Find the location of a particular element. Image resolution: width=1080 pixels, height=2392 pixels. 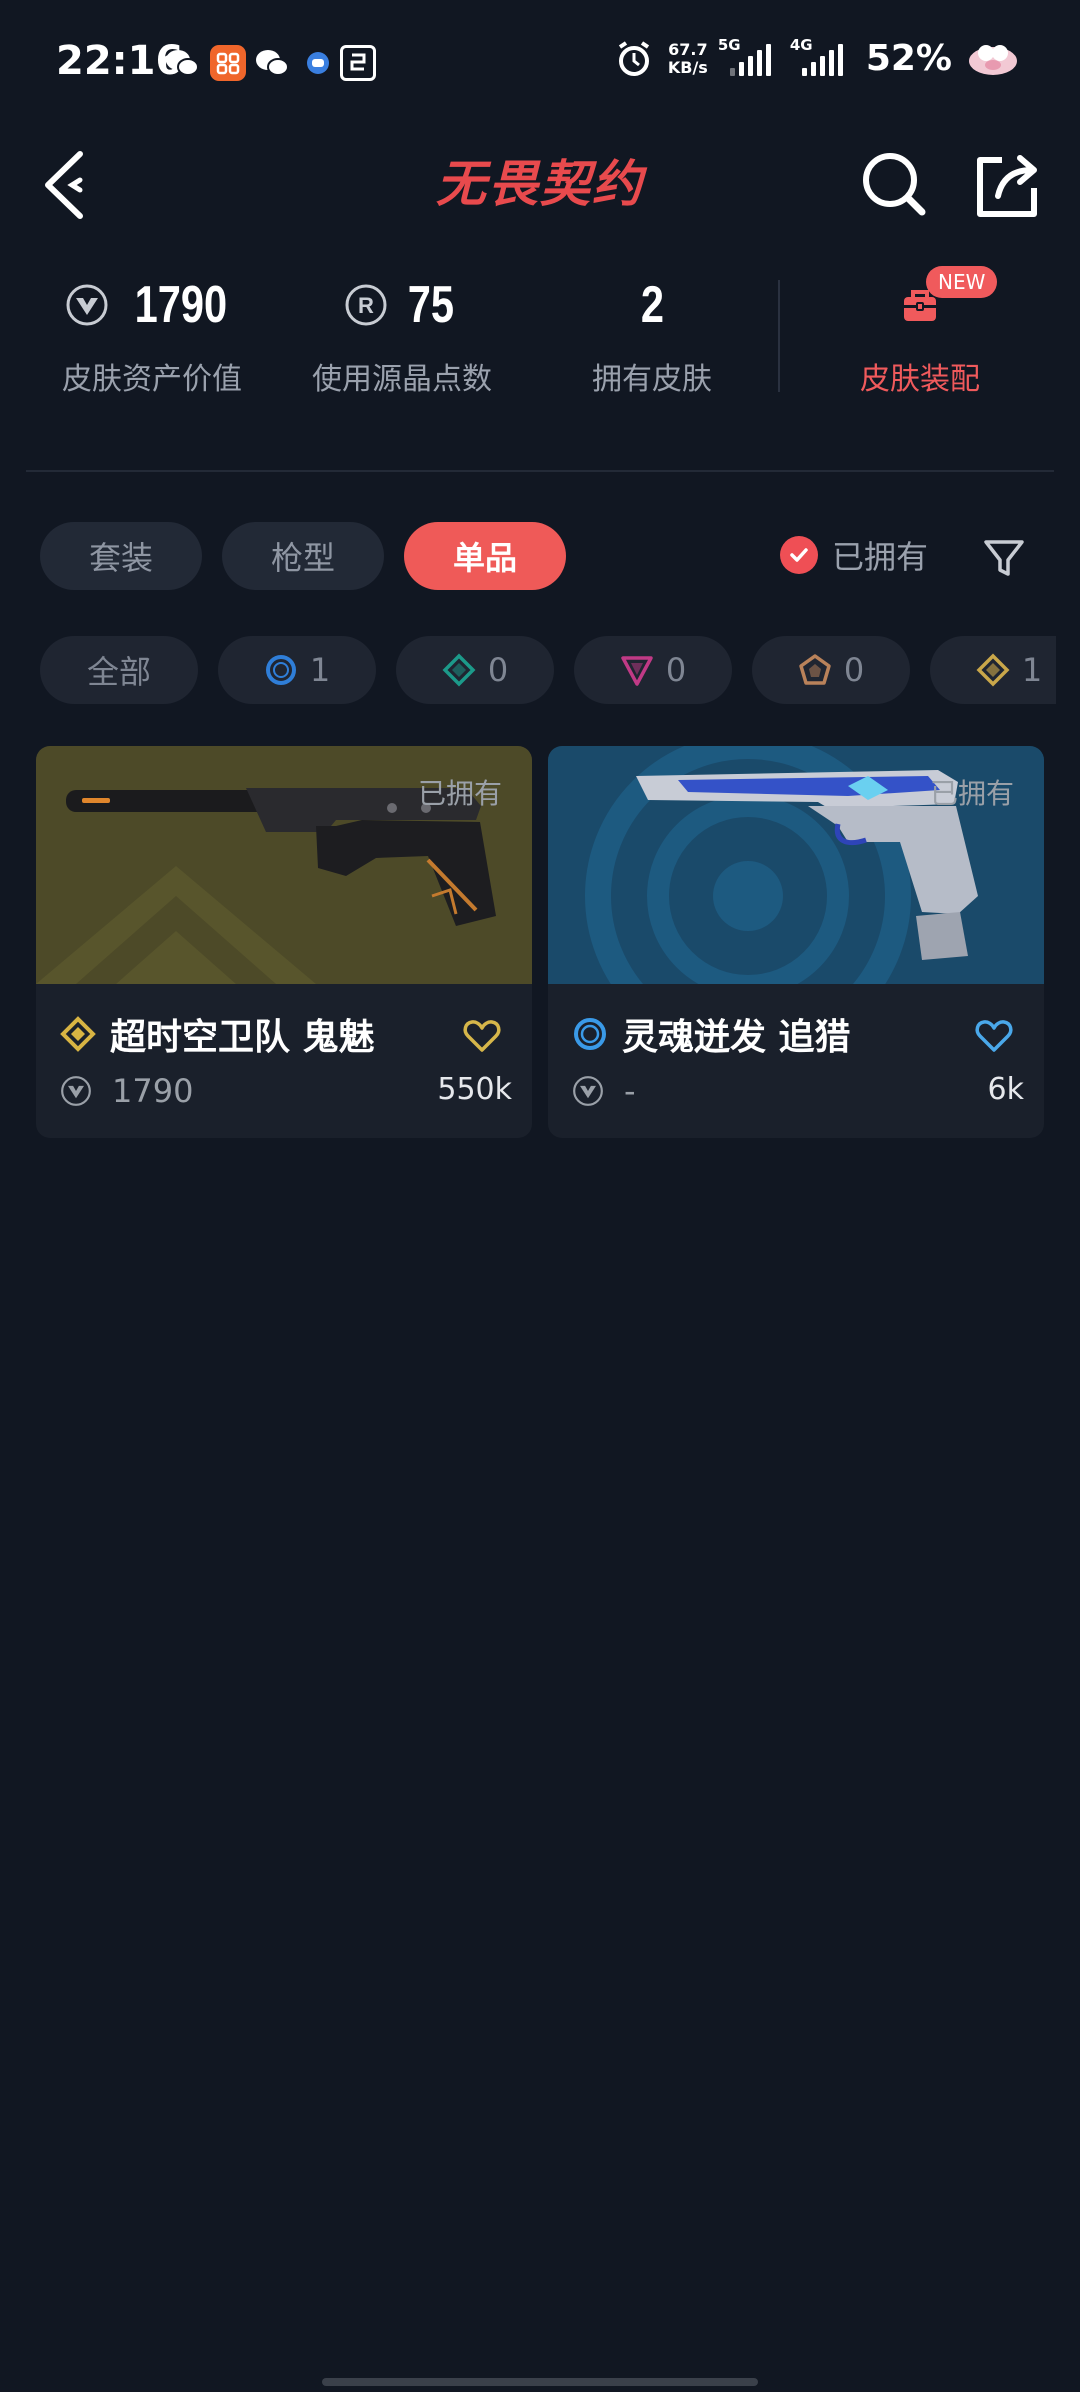

skin-price-row: - is located at coordinates (604, 1091).